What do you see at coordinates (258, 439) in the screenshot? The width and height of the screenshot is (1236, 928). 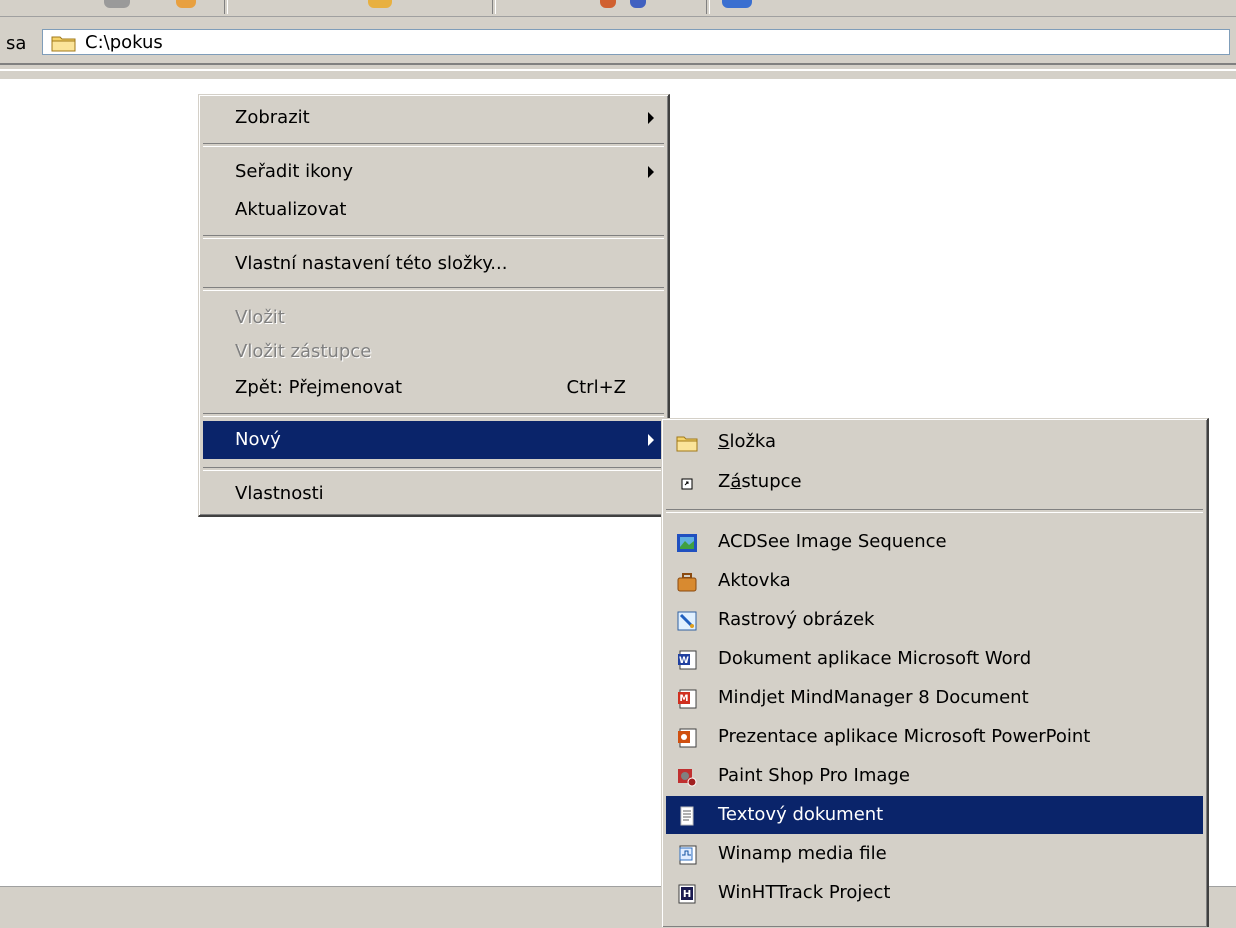 I see `menu-item-label: Nový` at bounding box center [258, 439].